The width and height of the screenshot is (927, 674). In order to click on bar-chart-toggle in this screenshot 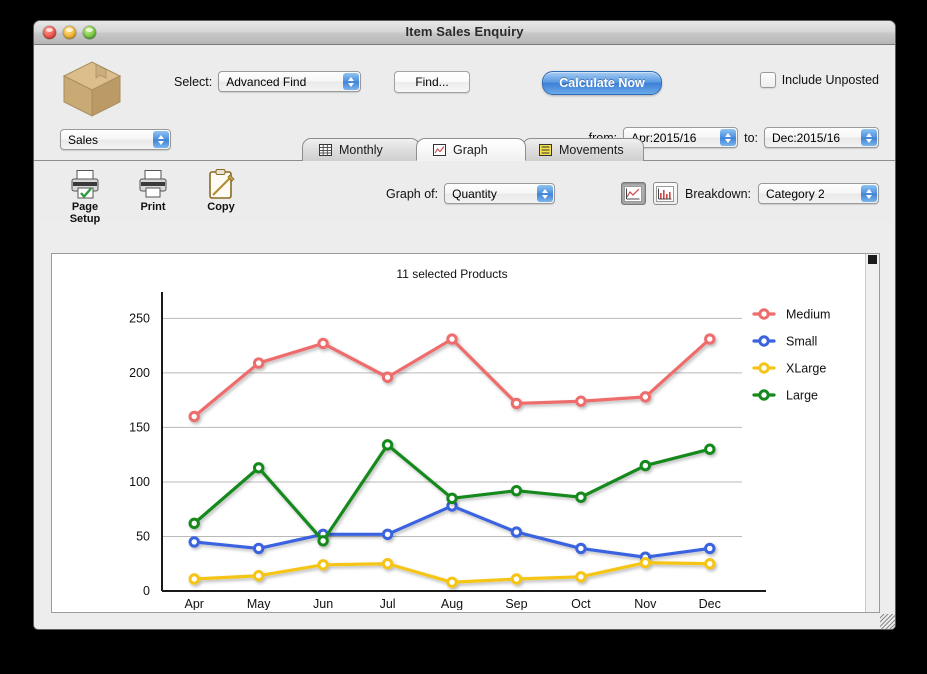, I will do `click(665, 193)`.